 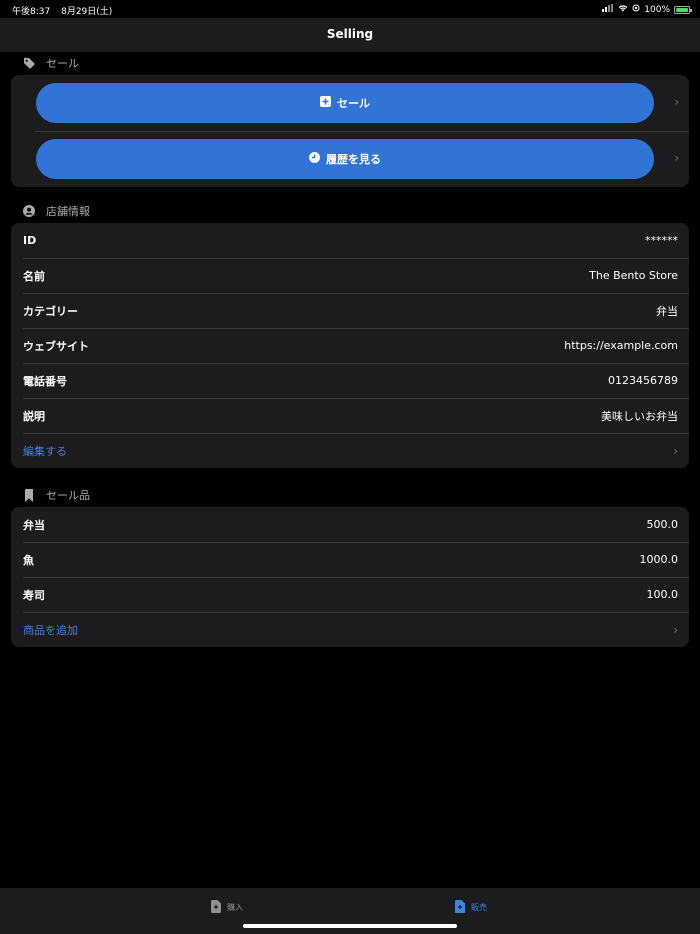 I want to click on store-section-header: 店舗情報, so click(x=56, y=211).